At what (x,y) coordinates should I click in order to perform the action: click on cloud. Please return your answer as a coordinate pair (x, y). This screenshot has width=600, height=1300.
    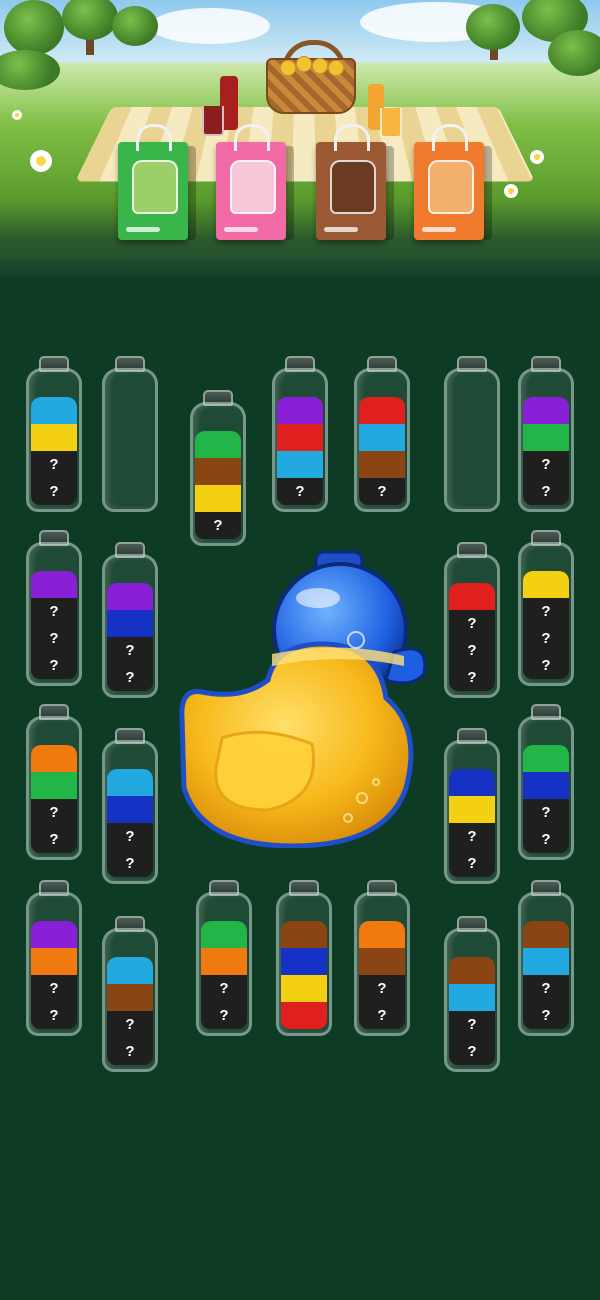
    Looking at the image, I should click on (210, 26).